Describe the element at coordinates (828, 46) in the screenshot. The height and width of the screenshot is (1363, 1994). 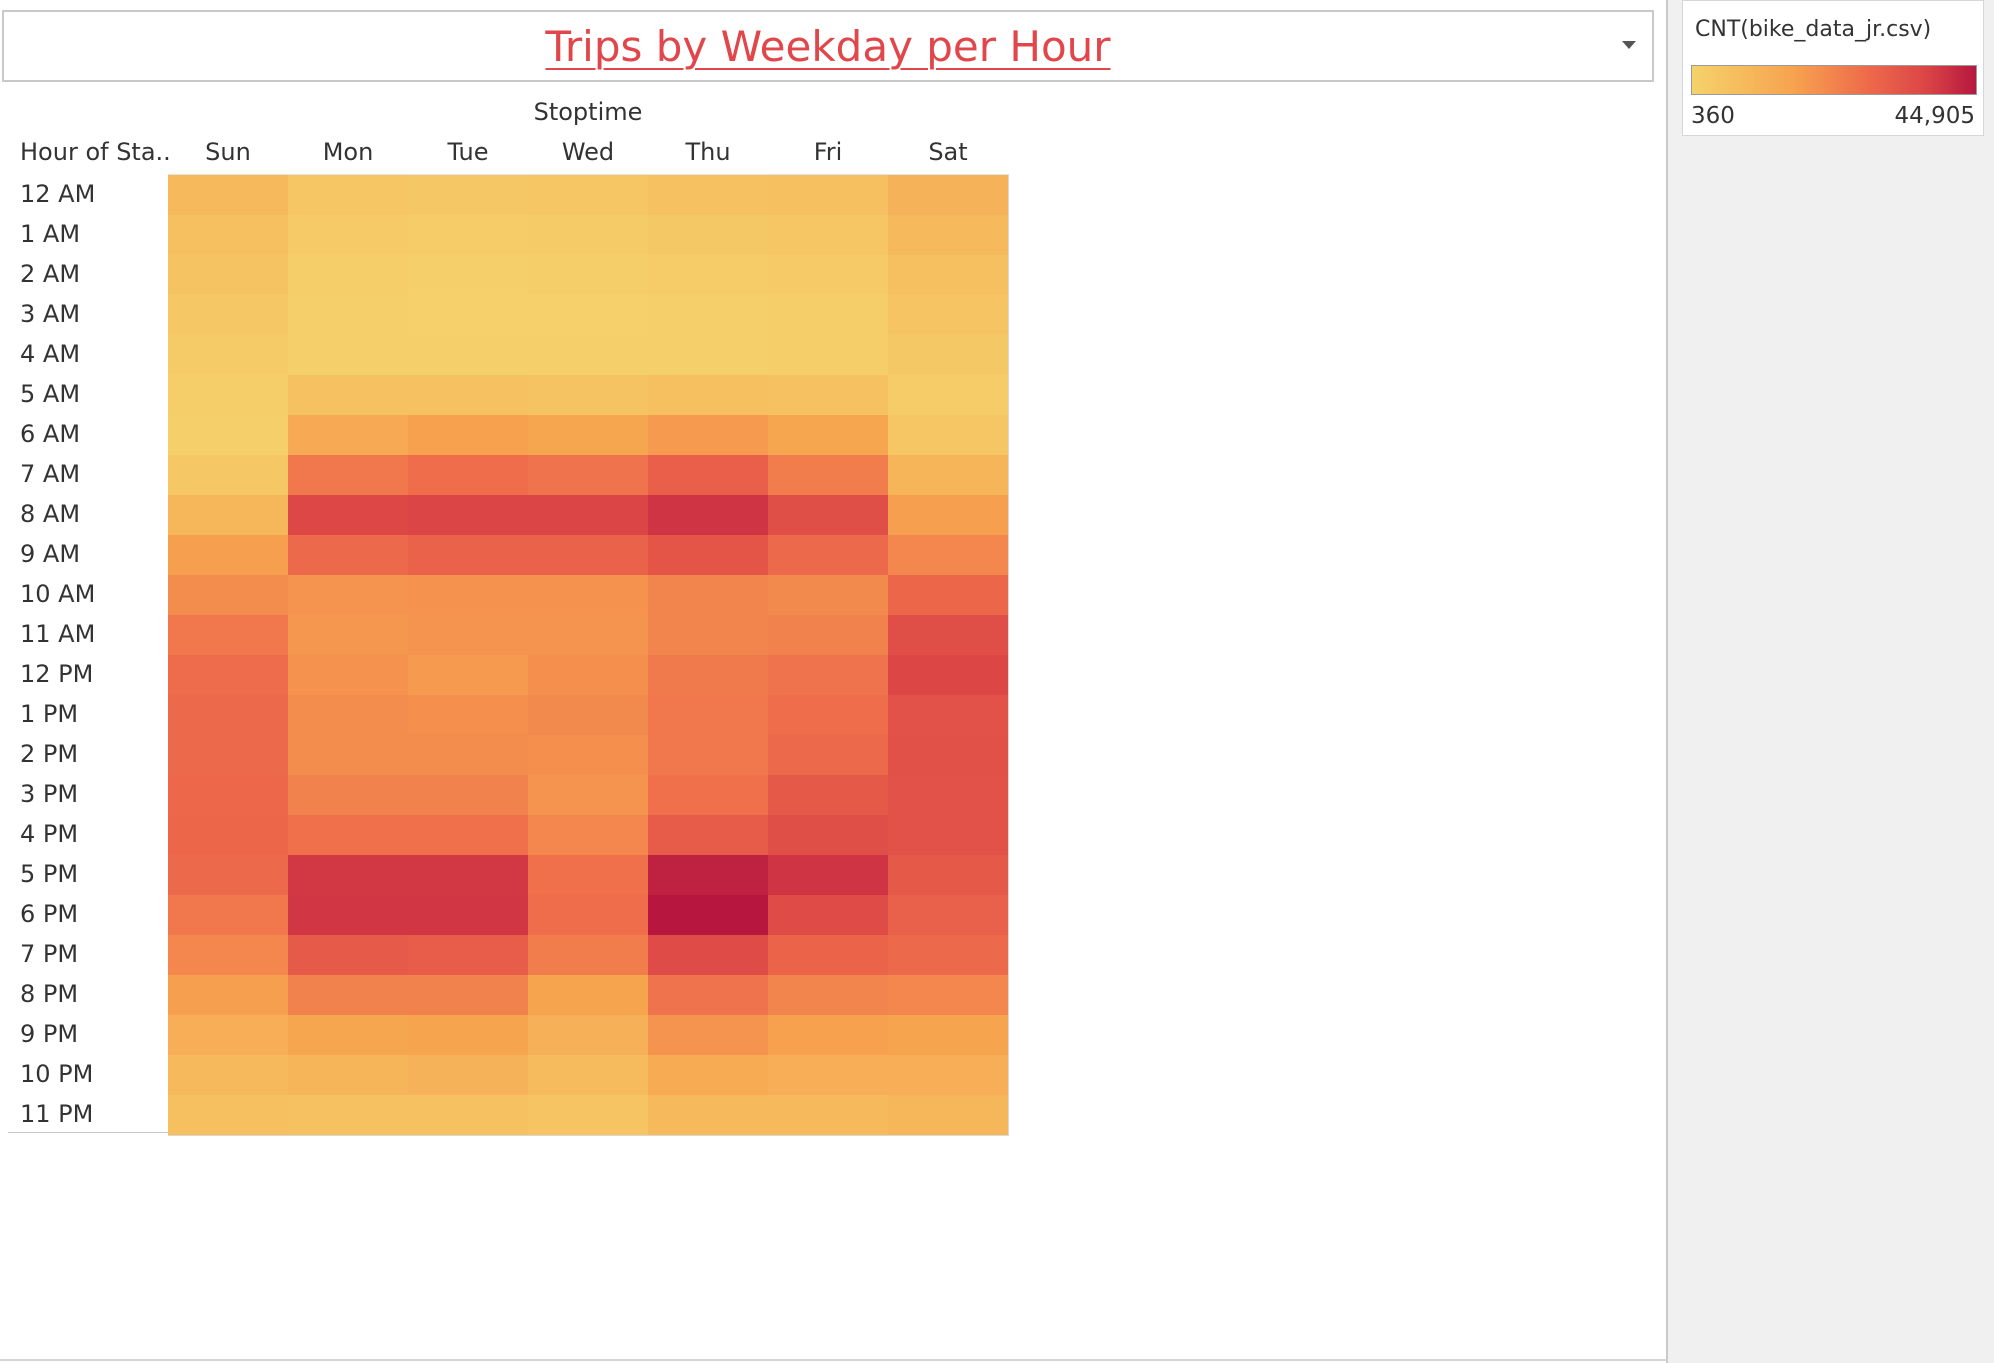
I see `chart-title: Trips by Weekday per Hour` at that location.